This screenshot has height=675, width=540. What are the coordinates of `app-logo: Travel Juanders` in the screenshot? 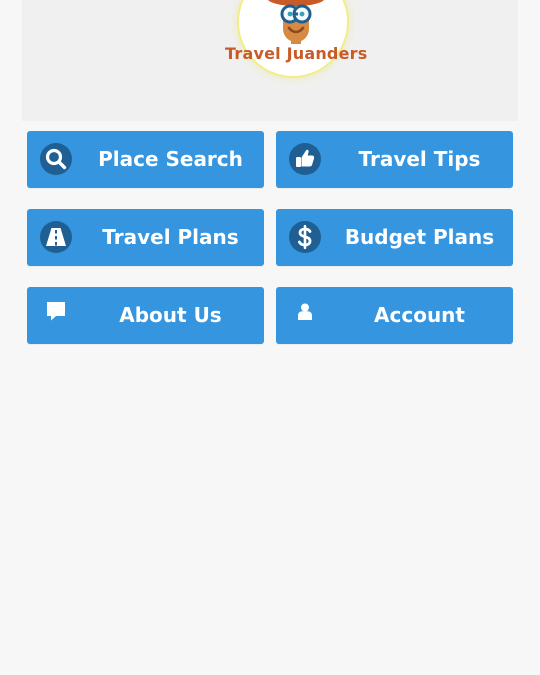 It's located at (296, 40).